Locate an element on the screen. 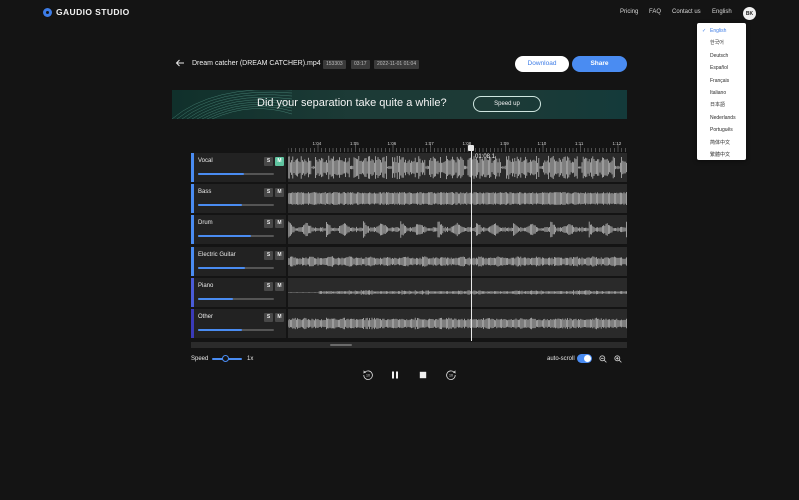 This screenshot has width=799, height=500. language-option: Italiano is located at coordinates (721, 93).